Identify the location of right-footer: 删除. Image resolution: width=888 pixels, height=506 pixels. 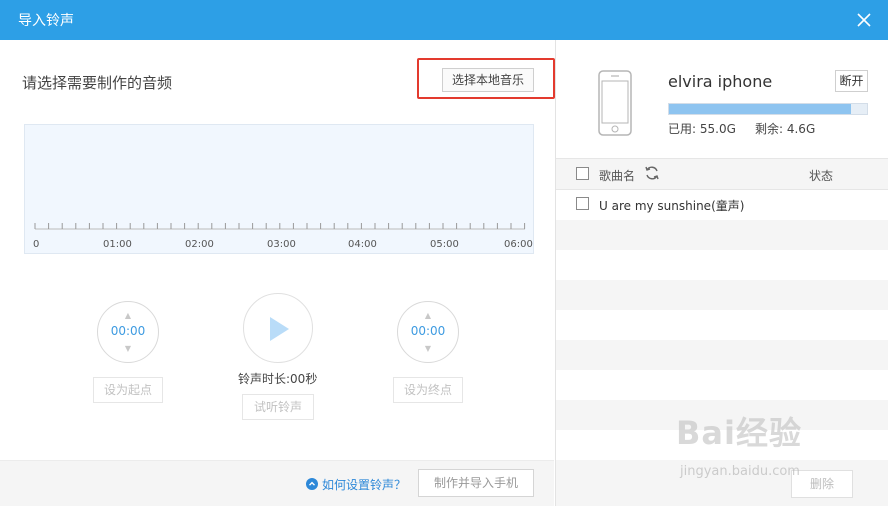
(722, 483).